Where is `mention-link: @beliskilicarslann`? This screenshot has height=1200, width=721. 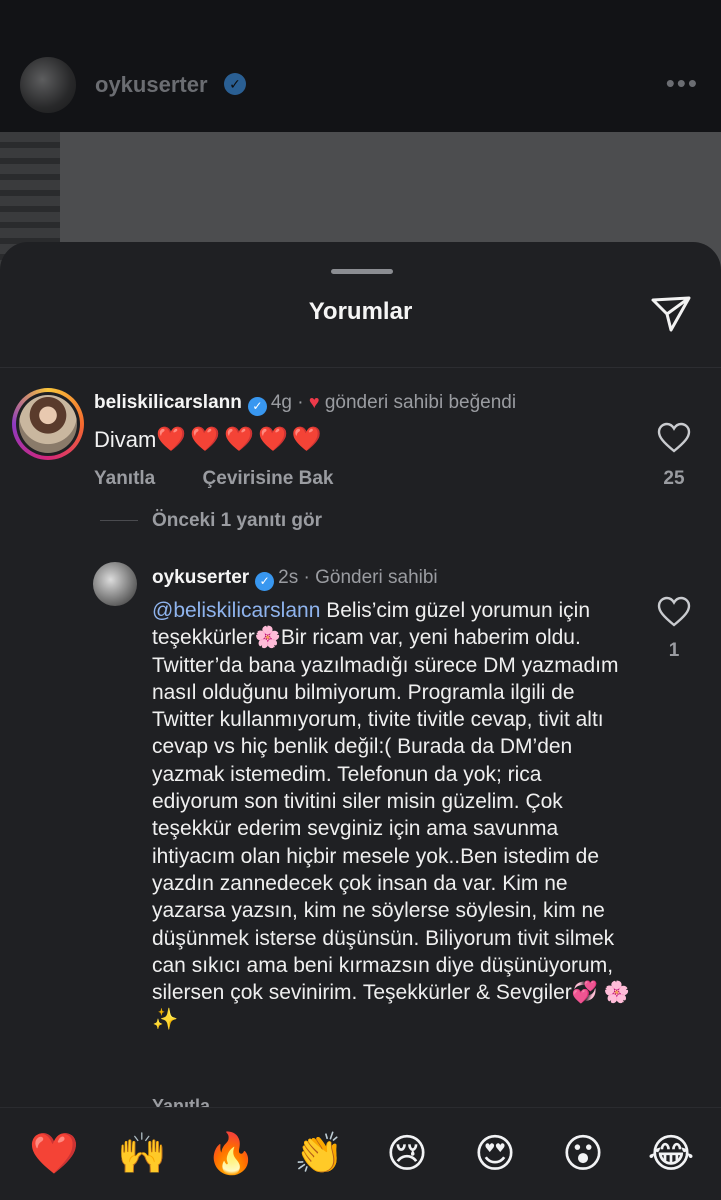
mention-link: @beliskilicarslann is located at coordinates (236, 610).